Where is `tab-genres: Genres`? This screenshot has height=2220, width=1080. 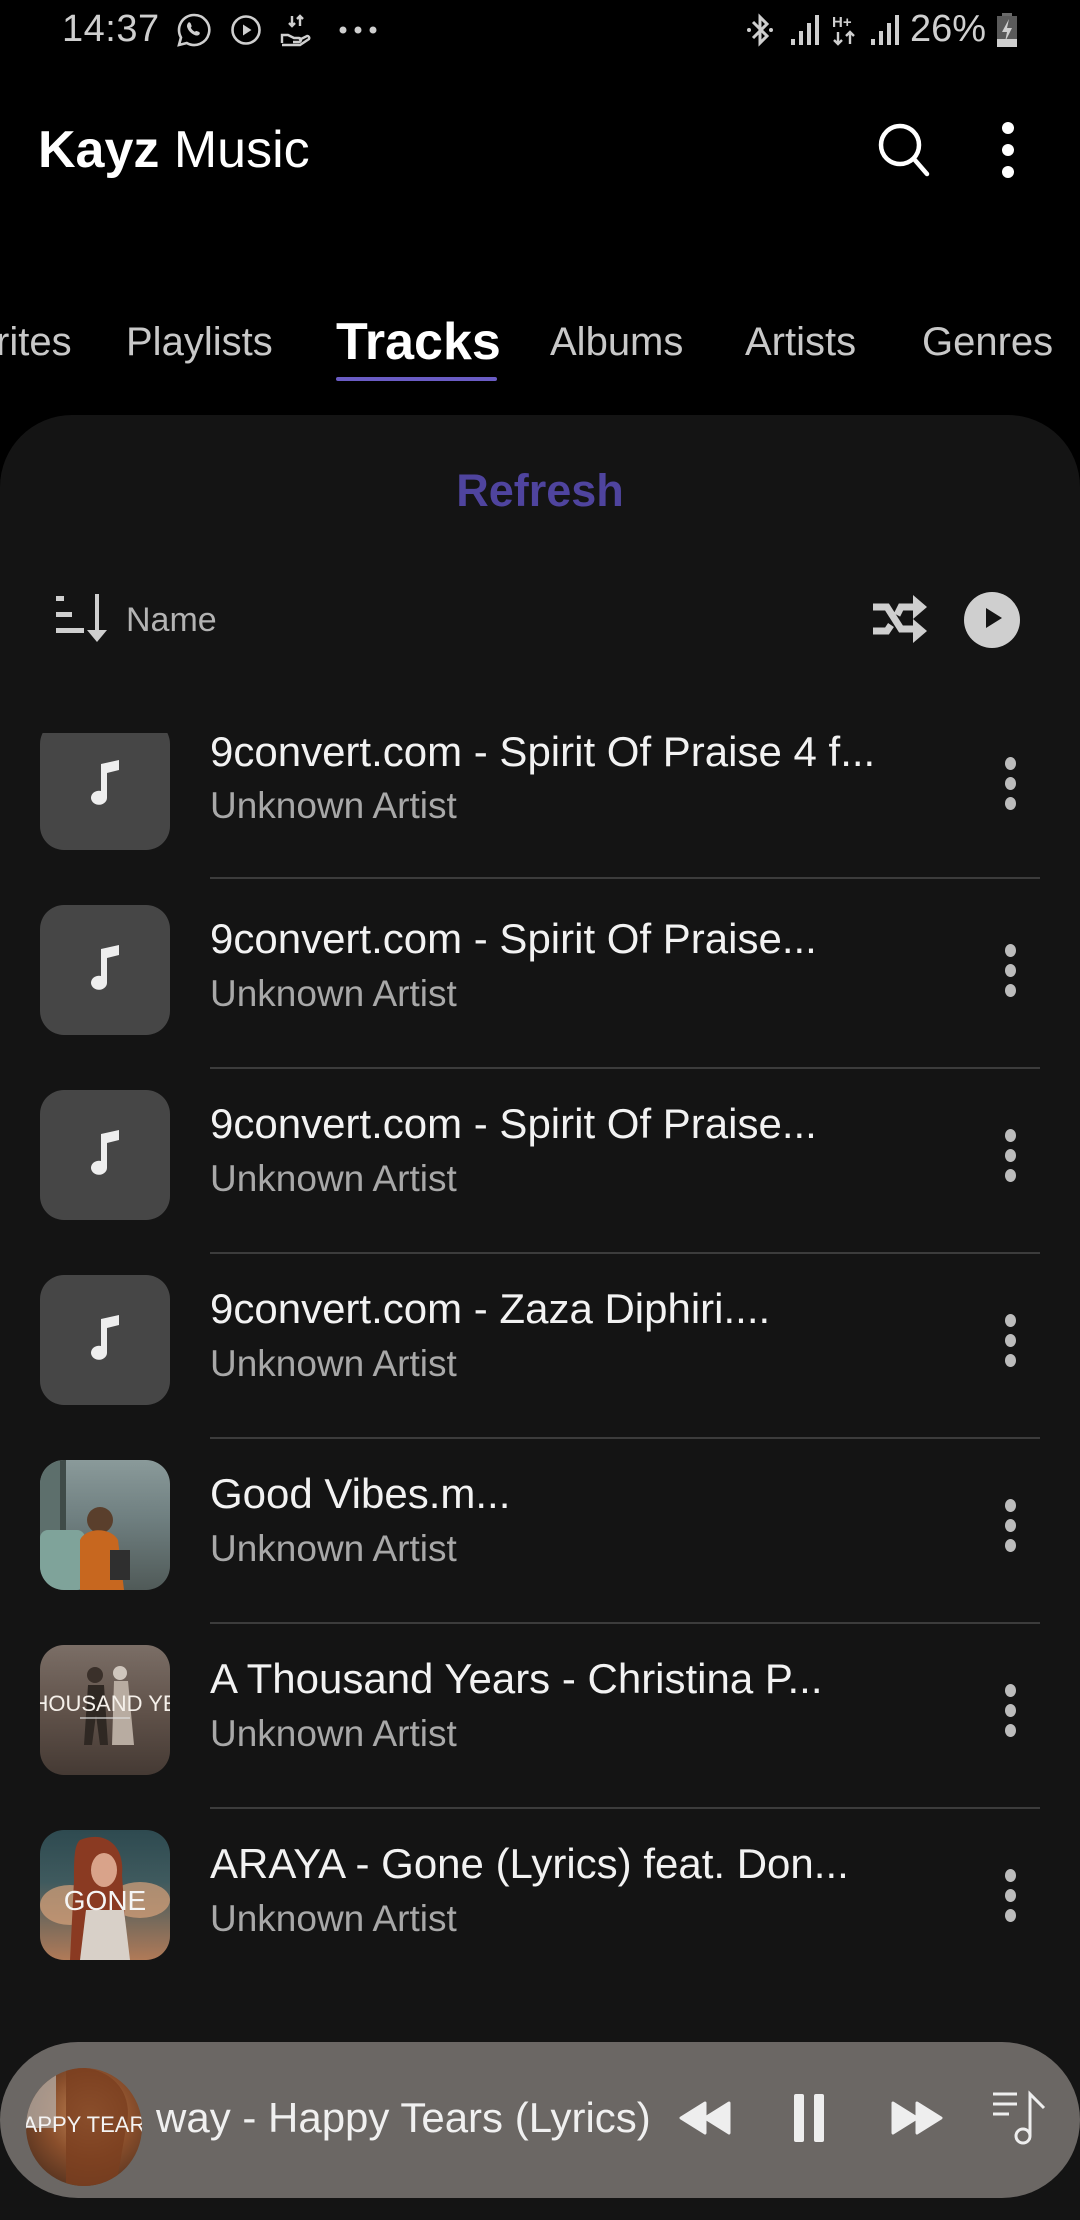 tab-genres: Genres is located at coordinates (987, 342).